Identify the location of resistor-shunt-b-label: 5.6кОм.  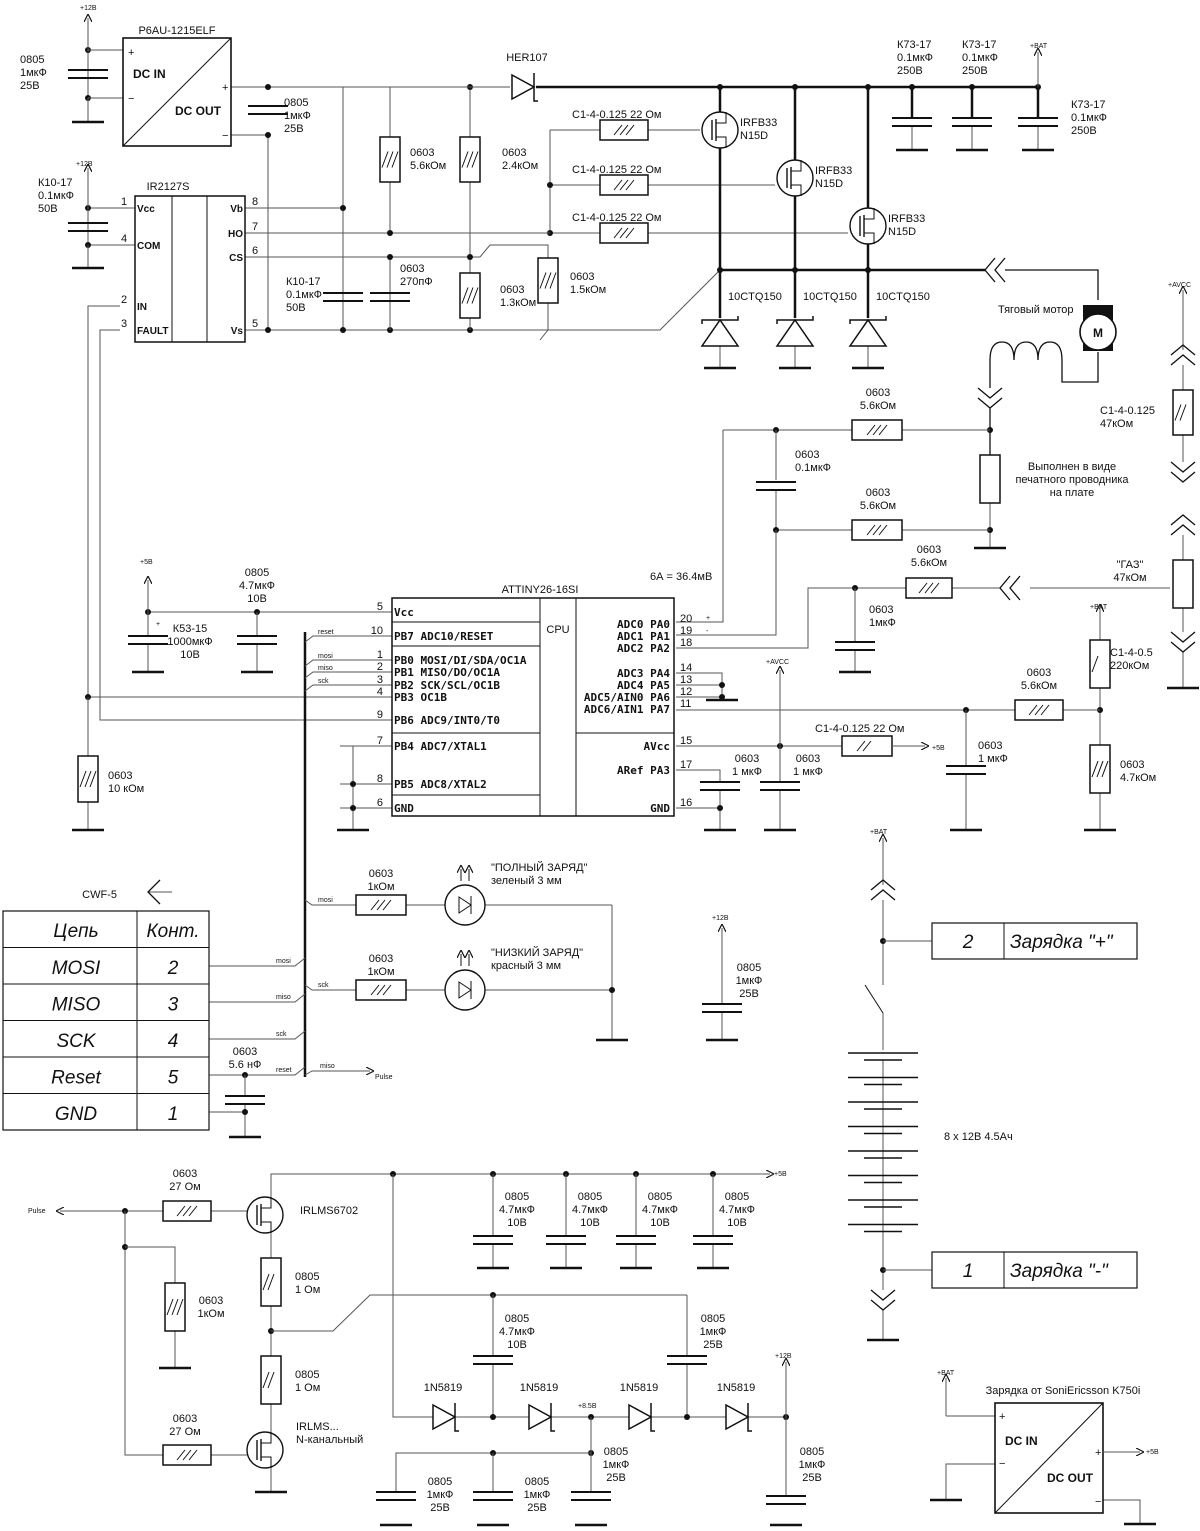
(878, 506).